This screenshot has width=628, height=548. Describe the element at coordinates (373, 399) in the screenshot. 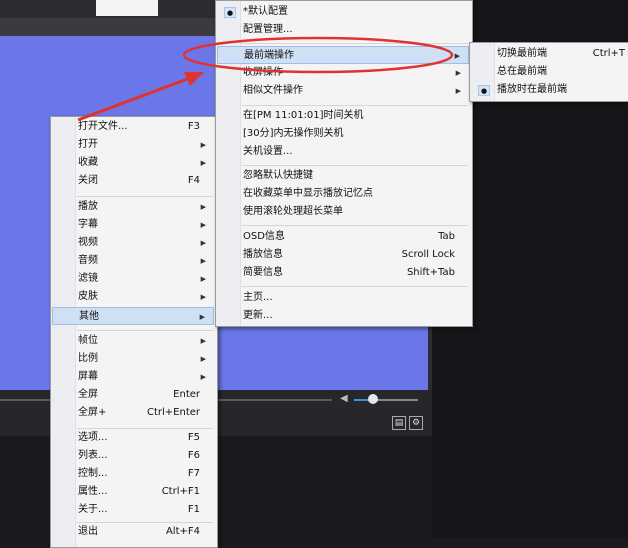

I see `volume-knob` at that location.